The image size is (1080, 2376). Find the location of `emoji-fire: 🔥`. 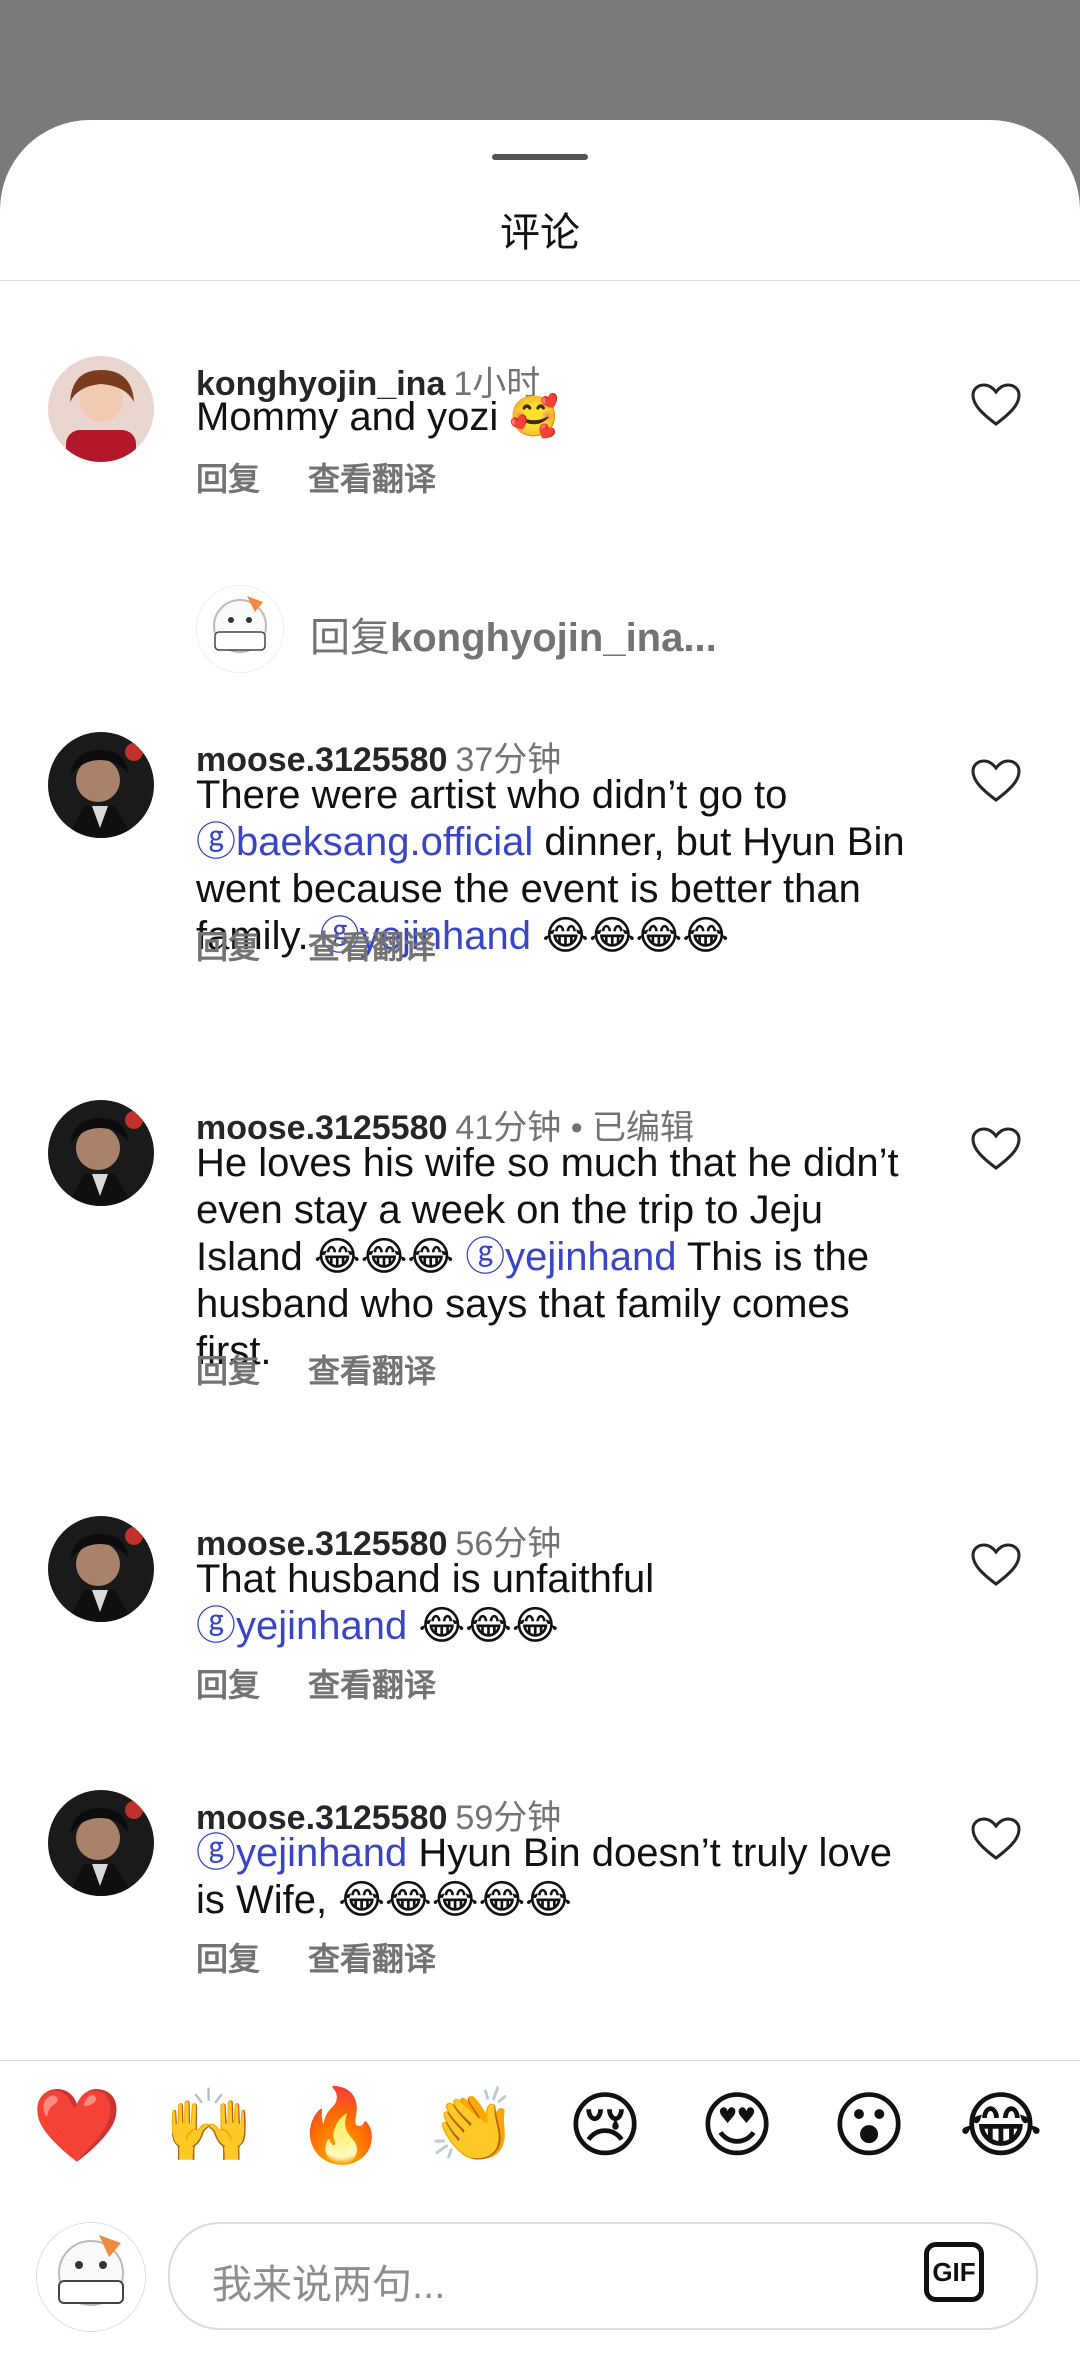

emoji-fire: 🔥 is located at coordinates (341, 2125).